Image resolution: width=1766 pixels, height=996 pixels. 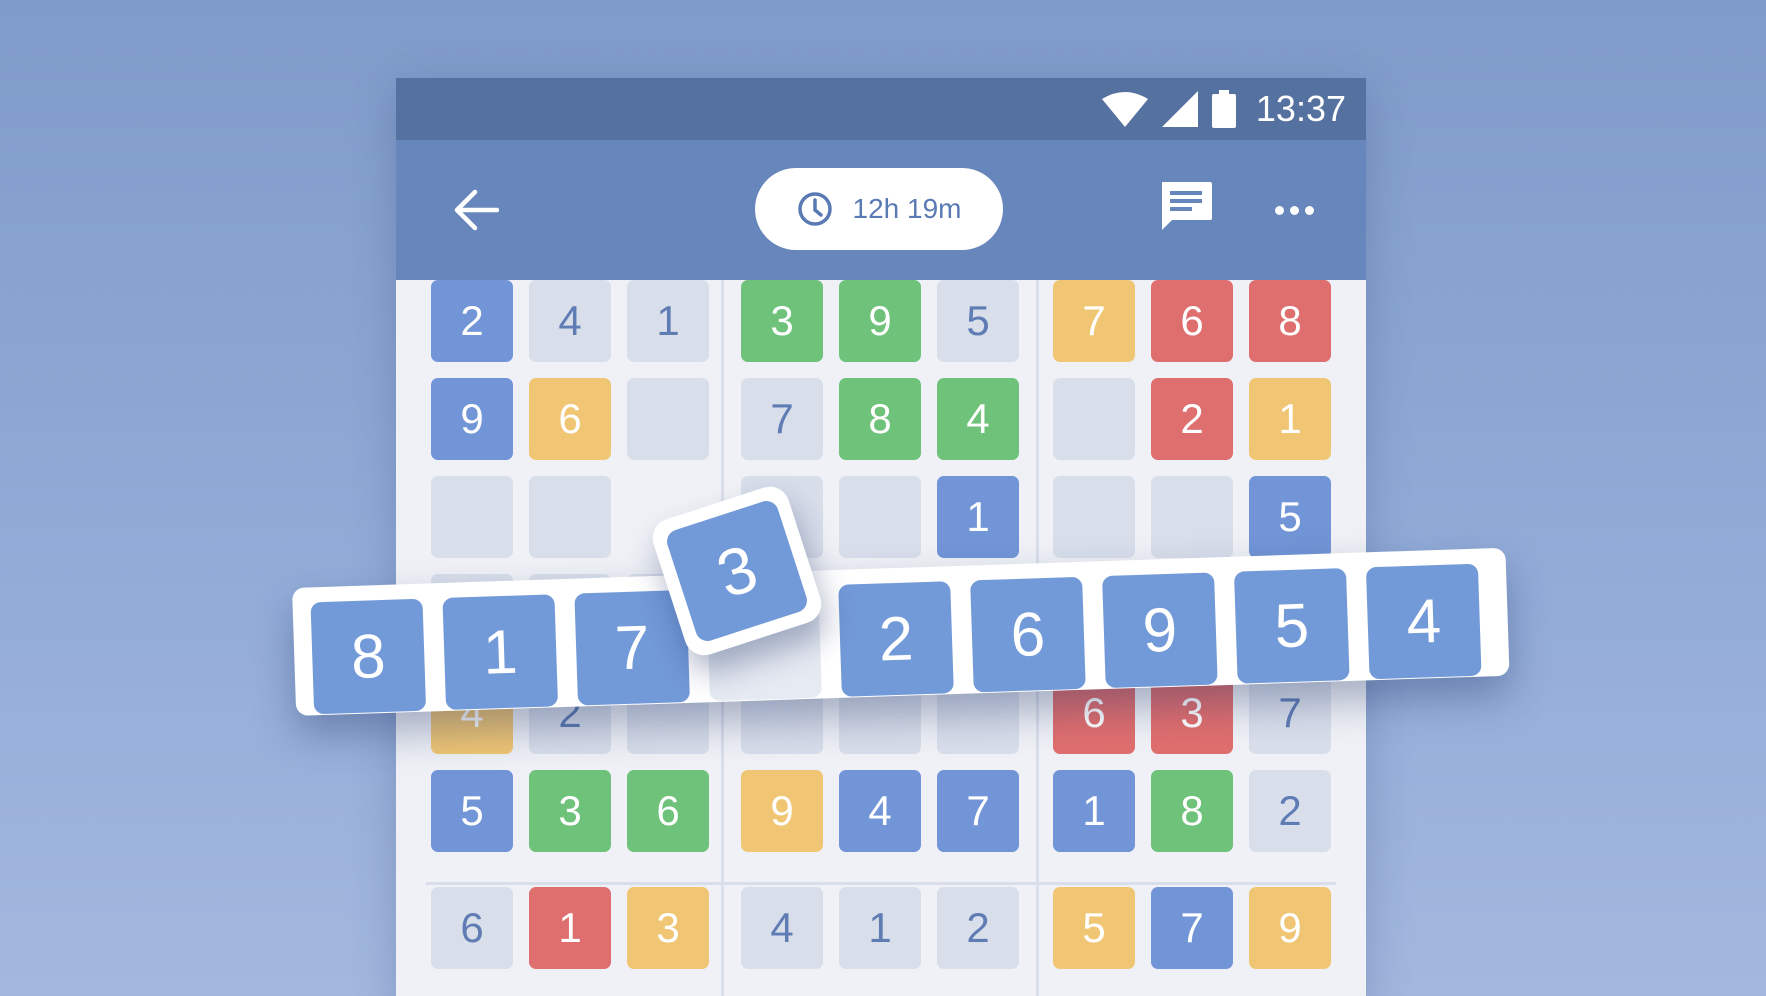 I want to click on more-button, so click(x=1294, y=210).